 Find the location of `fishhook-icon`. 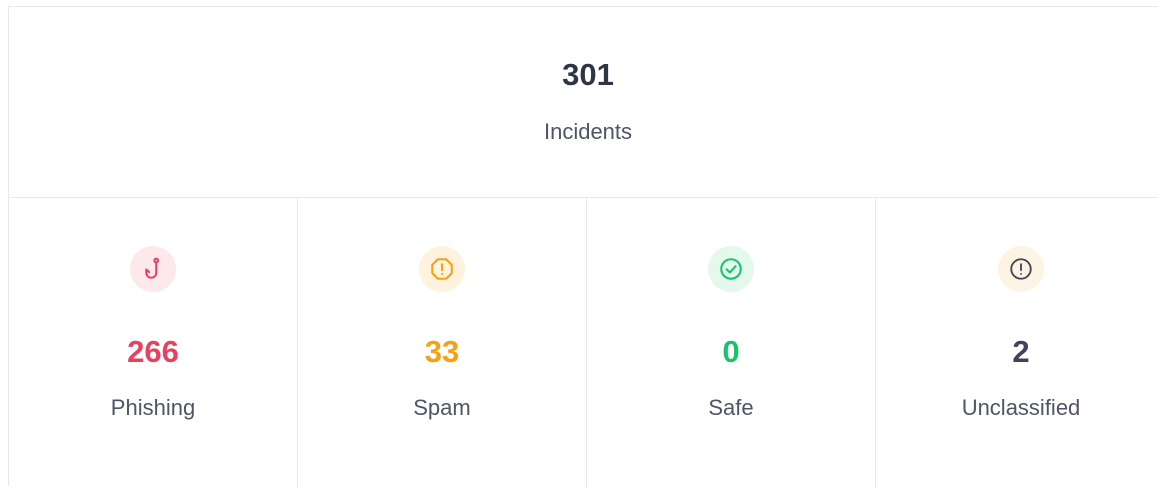

fishhook-icon is located at coordinates (153, 269).